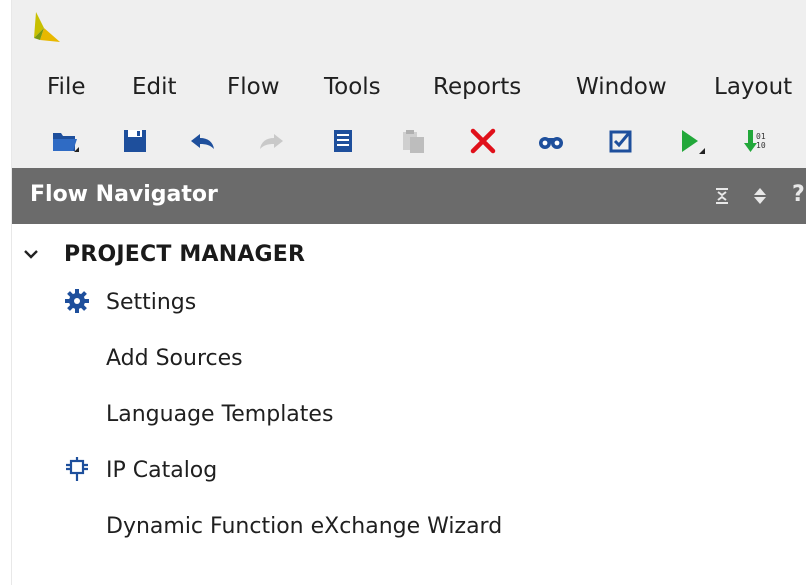  I want to click on help-icon: ?, so click(798, 194).